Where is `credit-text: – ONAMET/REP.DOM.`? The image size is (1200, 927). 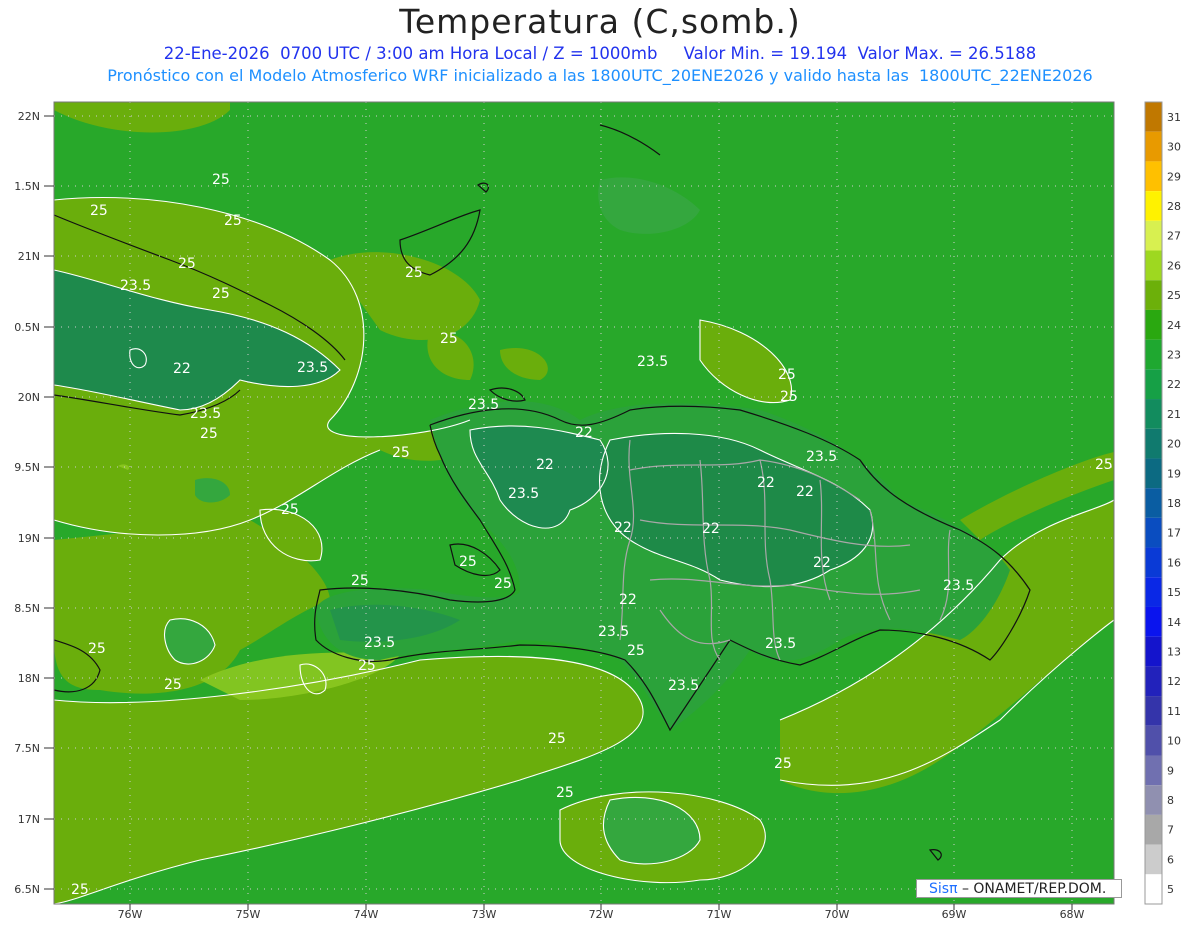
credit-text: – ONAMET/REP.DOM. is located at coordinates (1034, 889).